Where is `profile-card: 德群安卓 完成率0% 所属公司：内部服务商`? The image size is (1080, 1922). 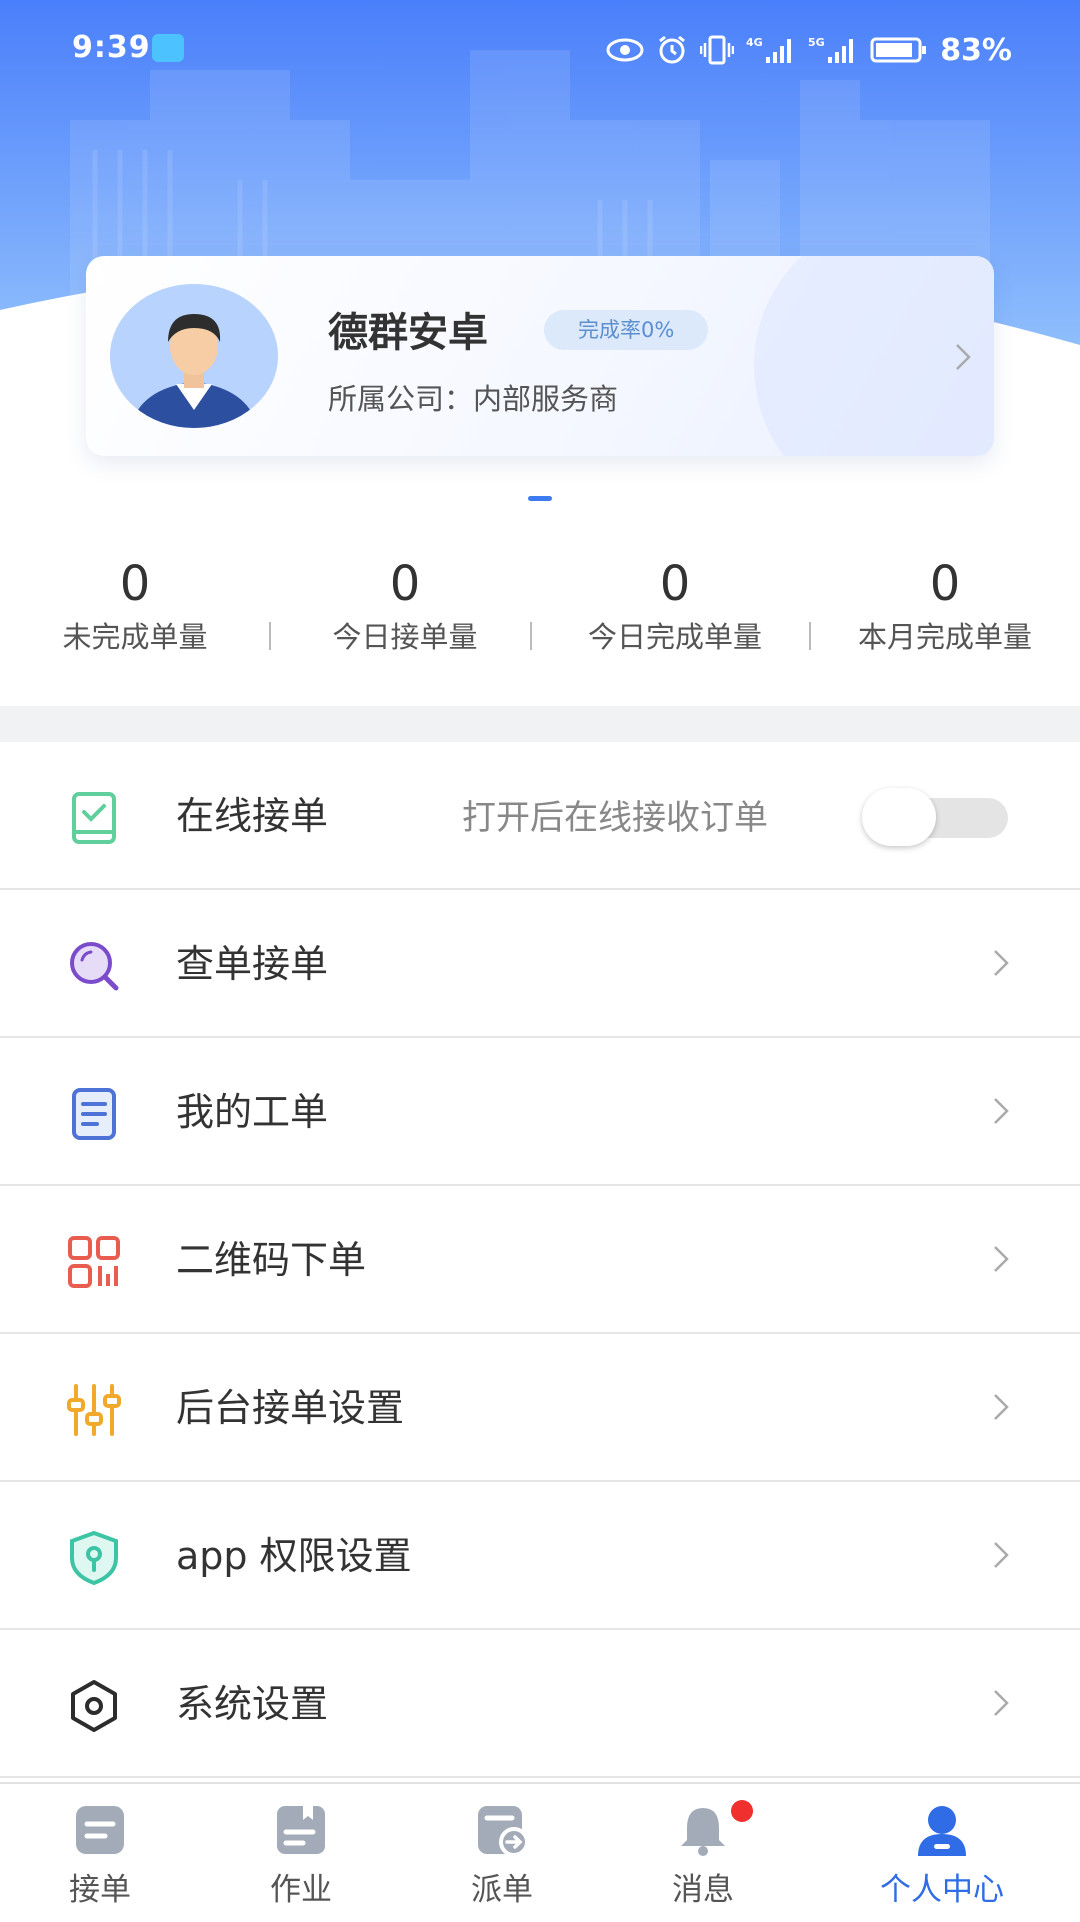
profile-card: 德群安卓 完成率0% 所属公司：内部服务商 is located at coordinates (540, 356).